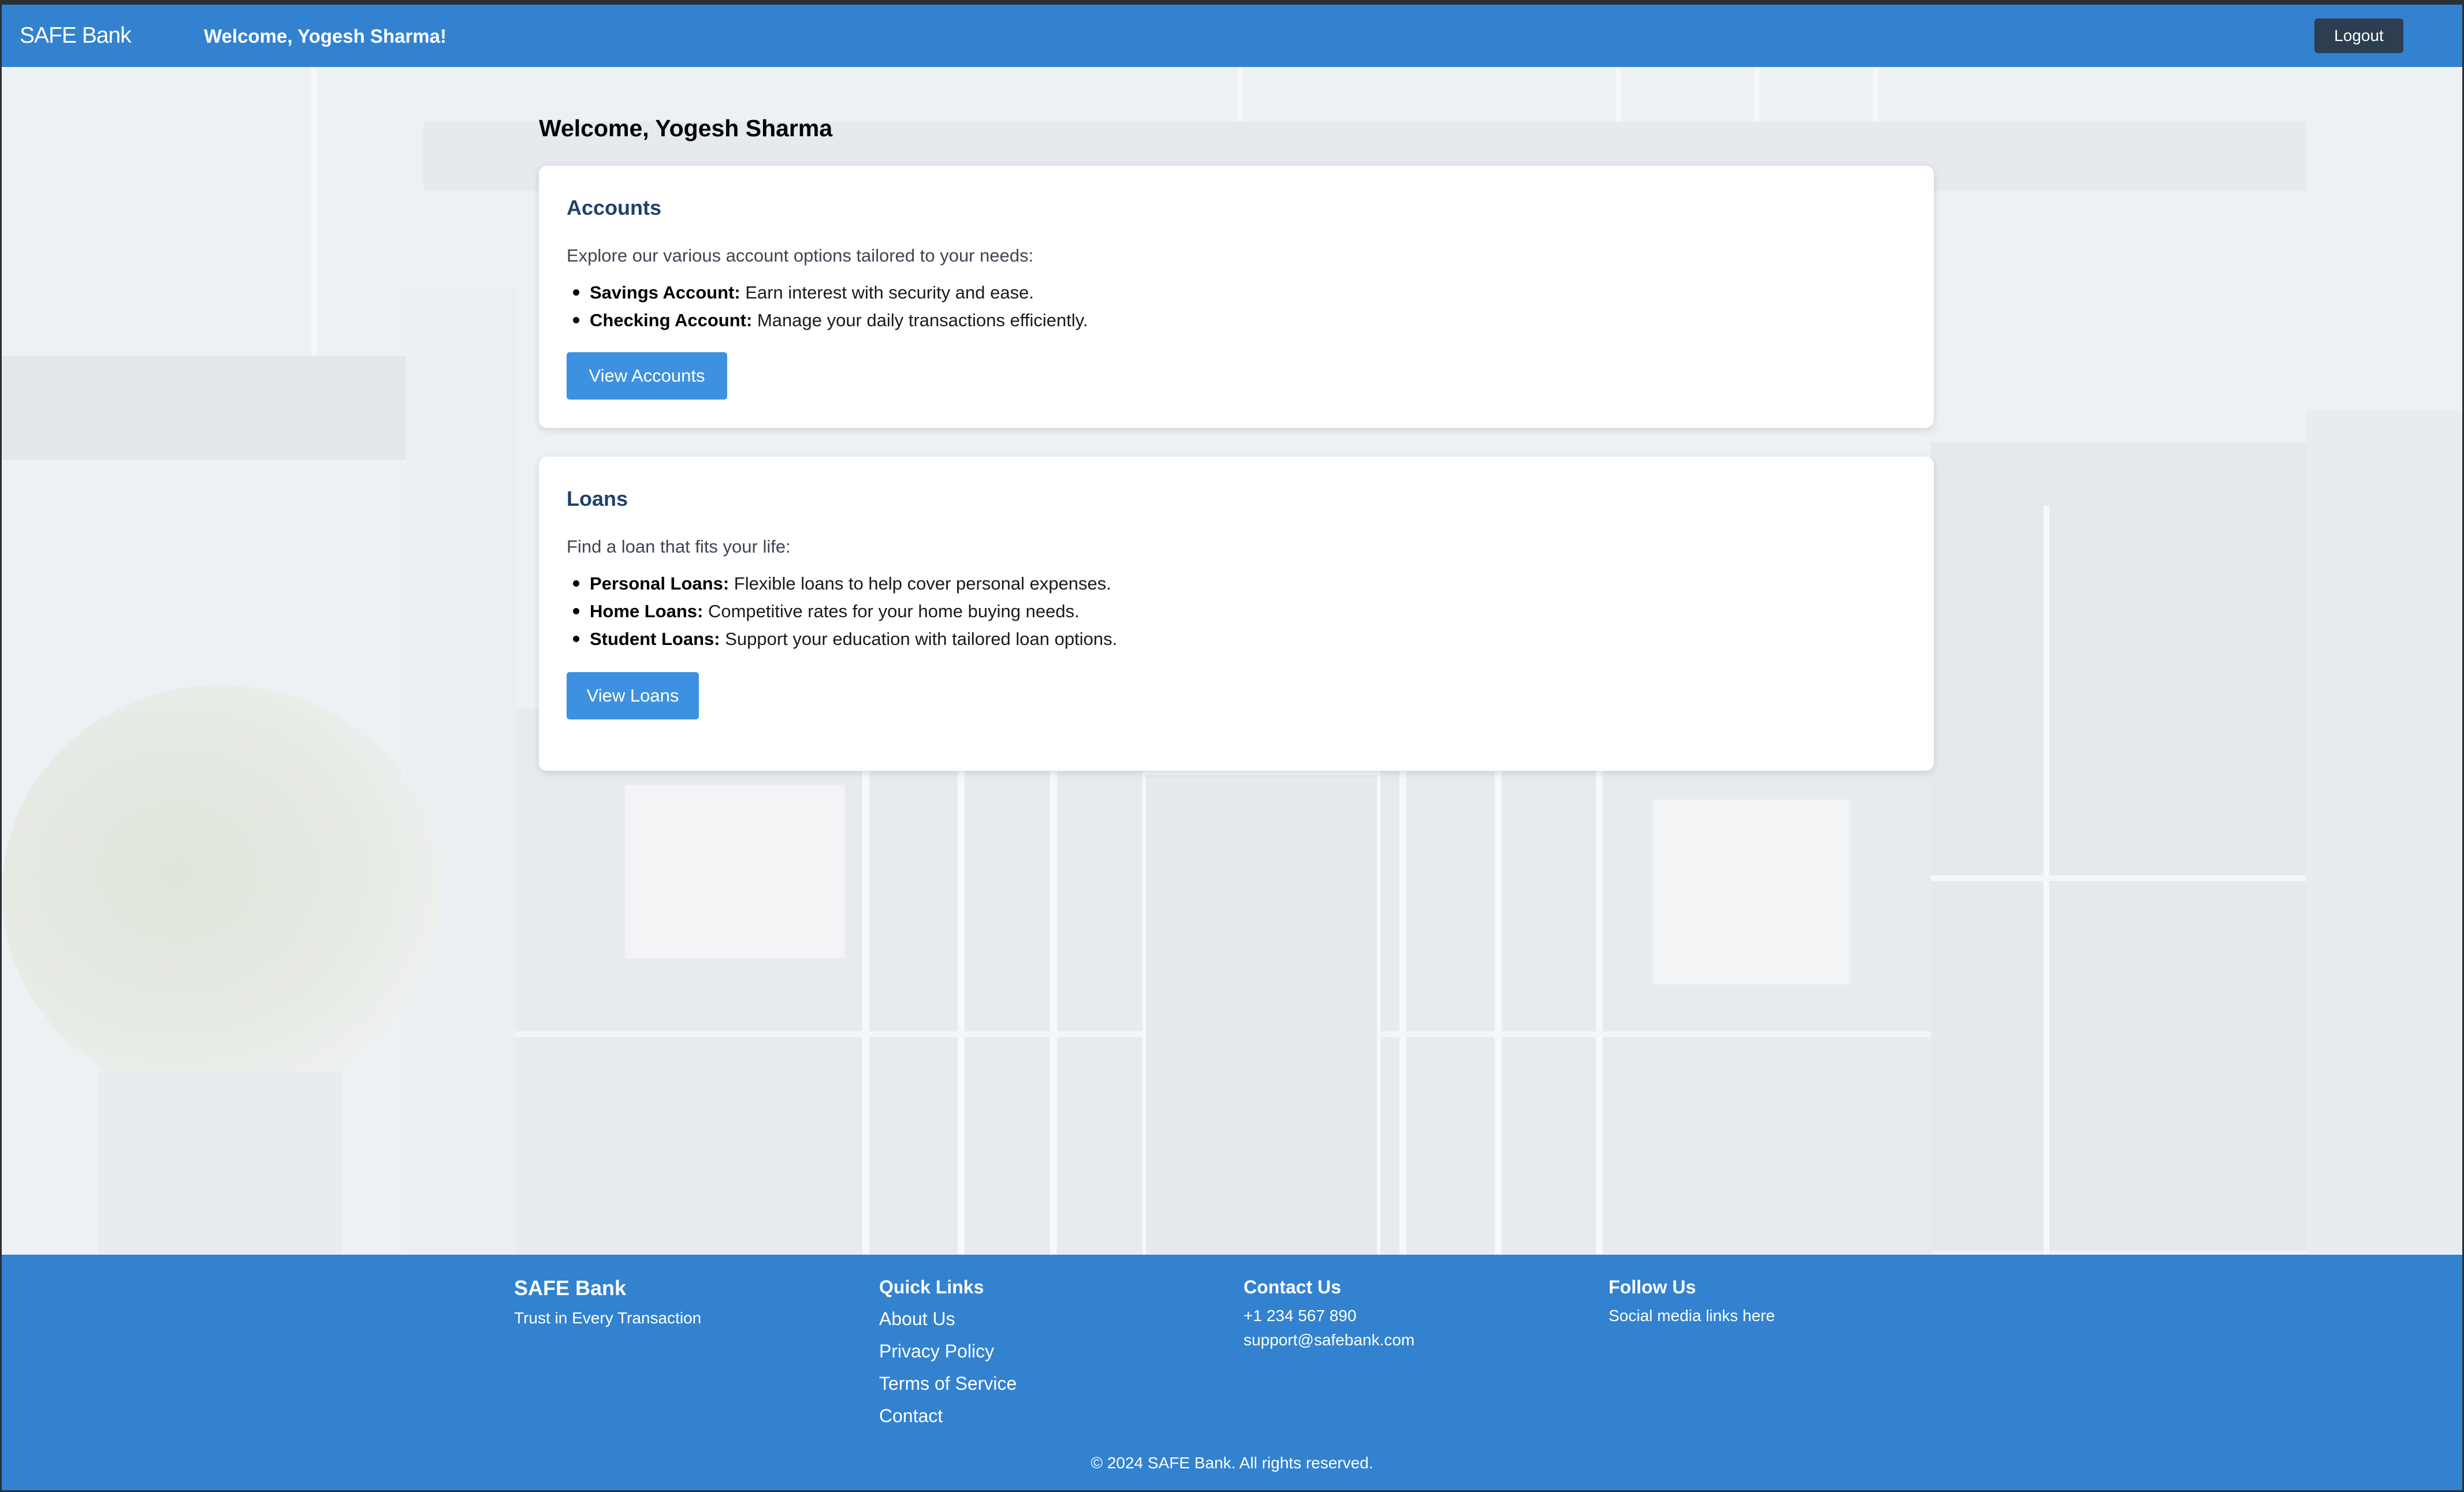  What do you see at coordinates (1692, 1316) in the screenshot?
I see `footer-social-text: Social media links here` at bounding box center [1692, 1316].